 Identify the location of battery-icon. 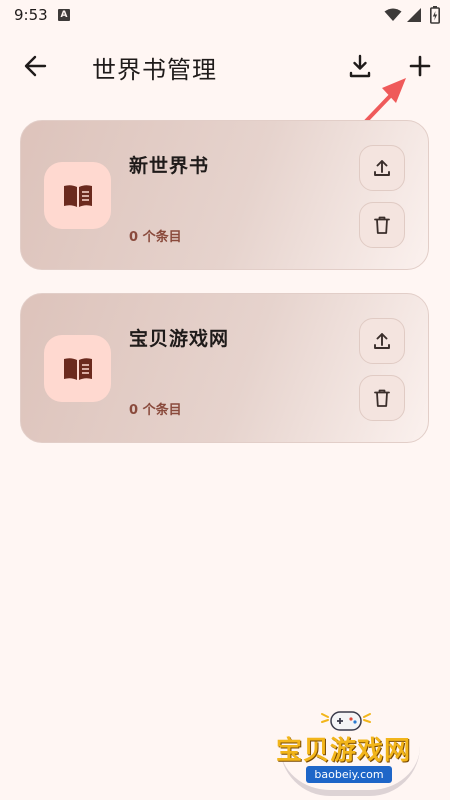
(435, 15).